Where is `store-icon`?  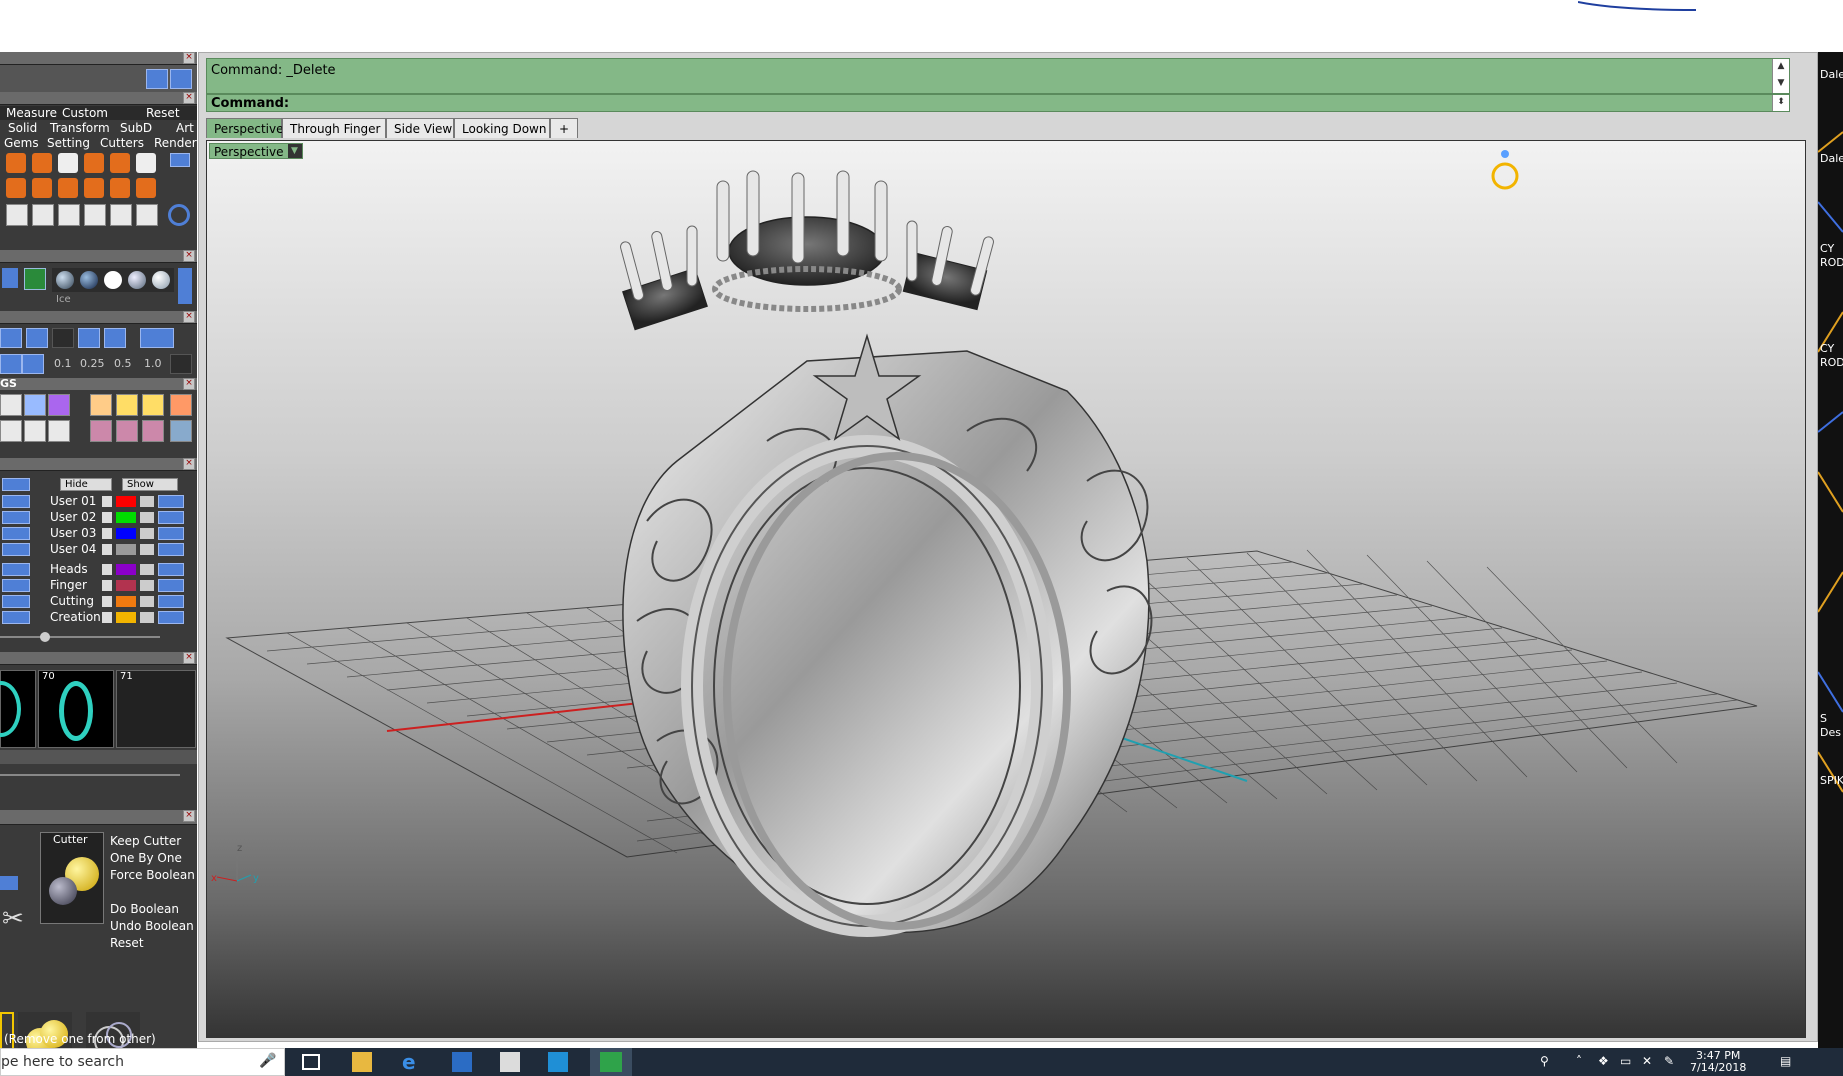 store-icon is located at coordinates (462, 1062).